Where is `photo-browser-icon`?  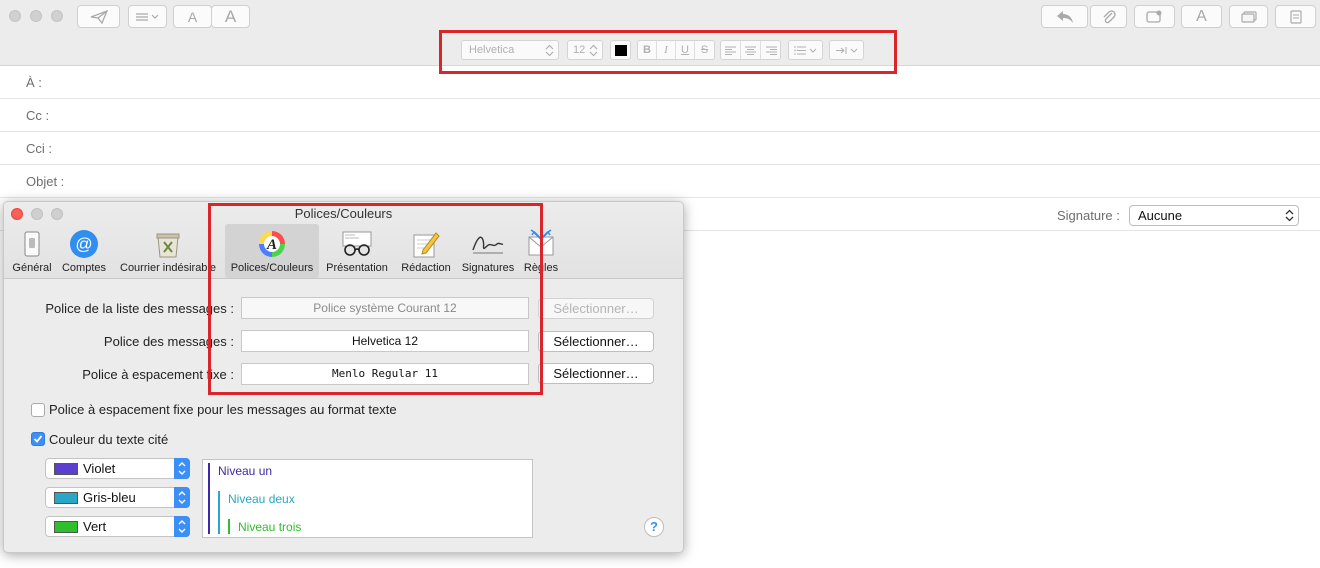 photo-browser-icon is located at coordinates (1248, 16).